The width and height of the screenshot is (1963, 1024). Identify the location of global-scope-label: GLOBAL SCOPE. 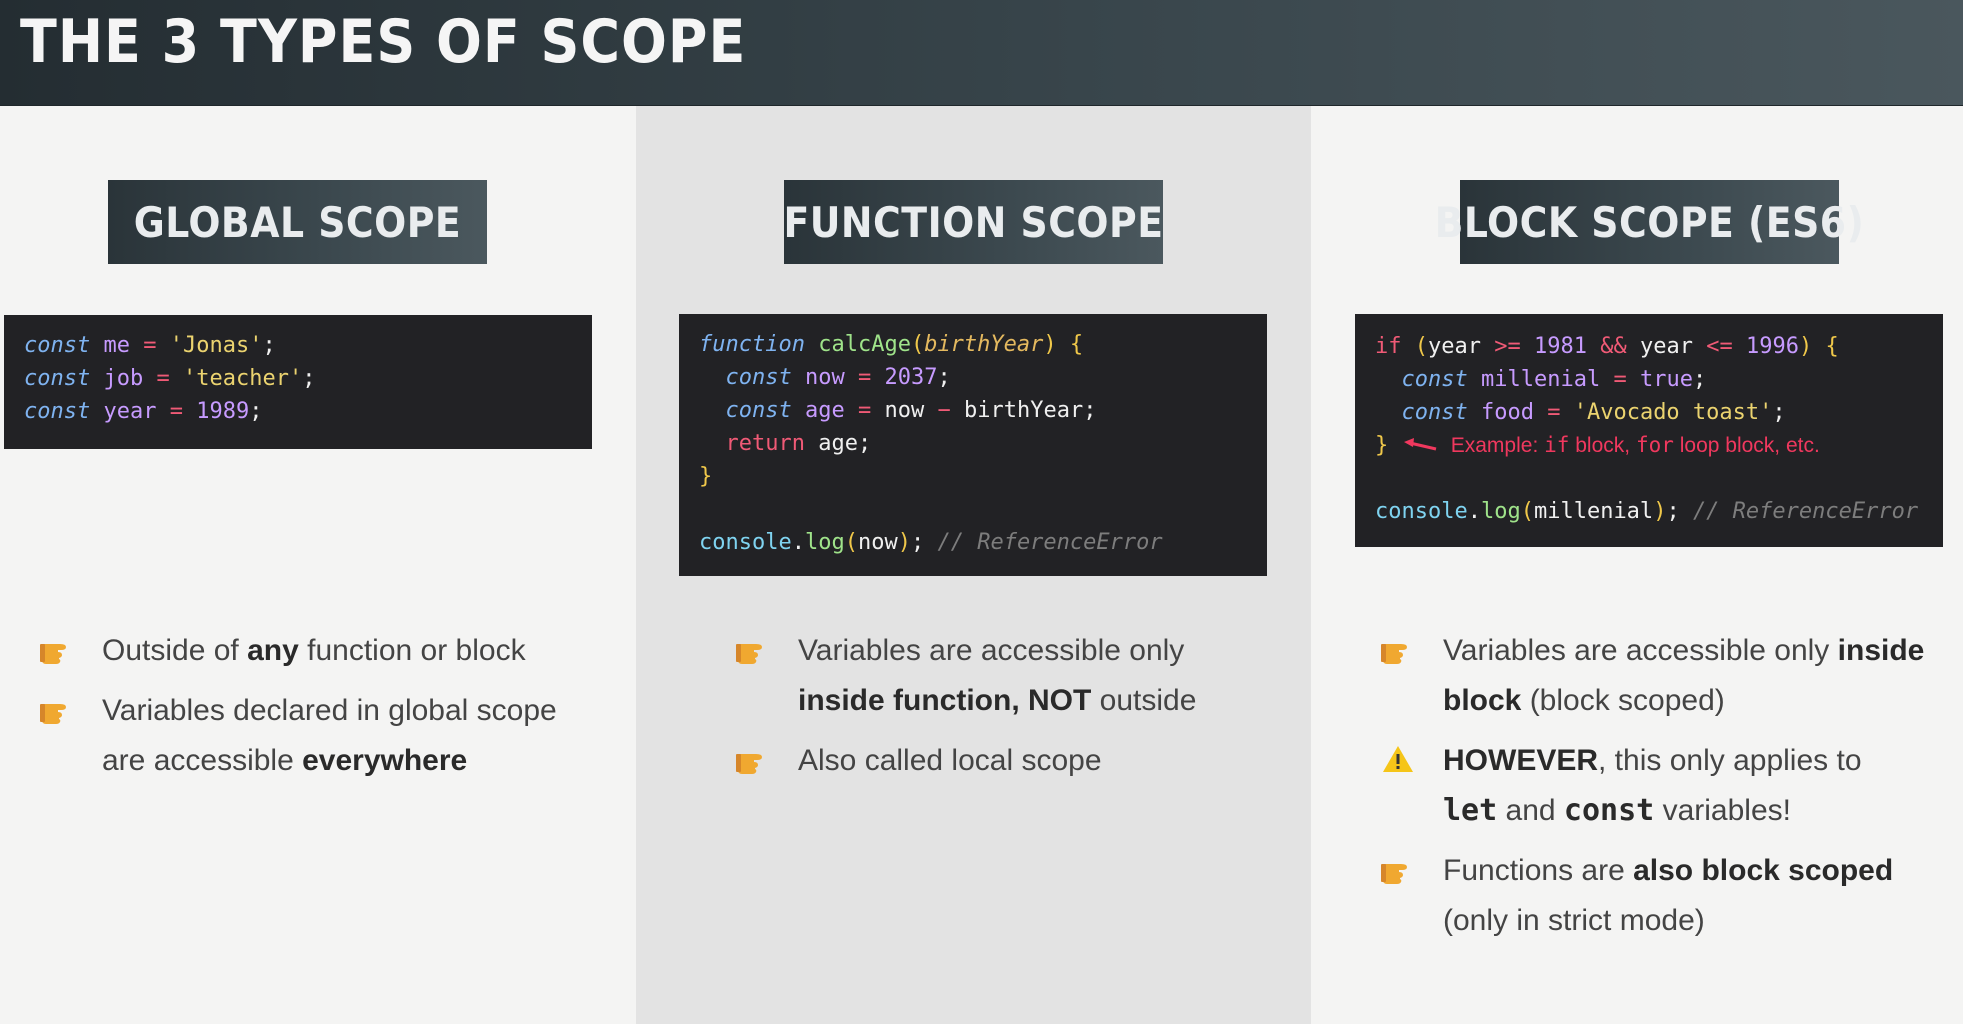
(297, 222).